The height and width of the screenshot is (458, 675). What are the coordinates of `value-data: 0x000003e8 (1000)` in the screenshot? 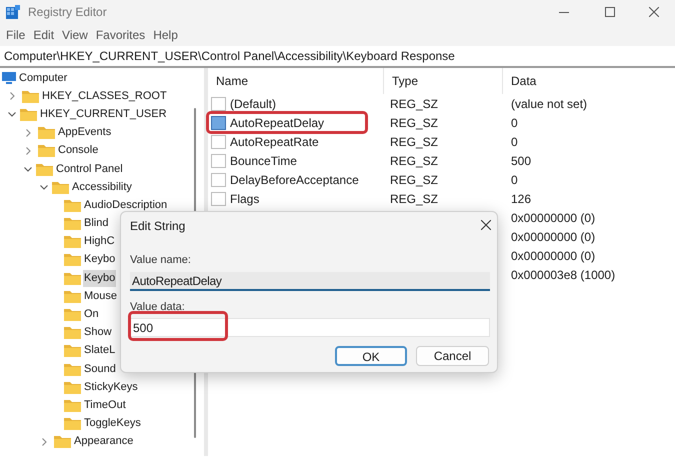 It's located at (563, 275).